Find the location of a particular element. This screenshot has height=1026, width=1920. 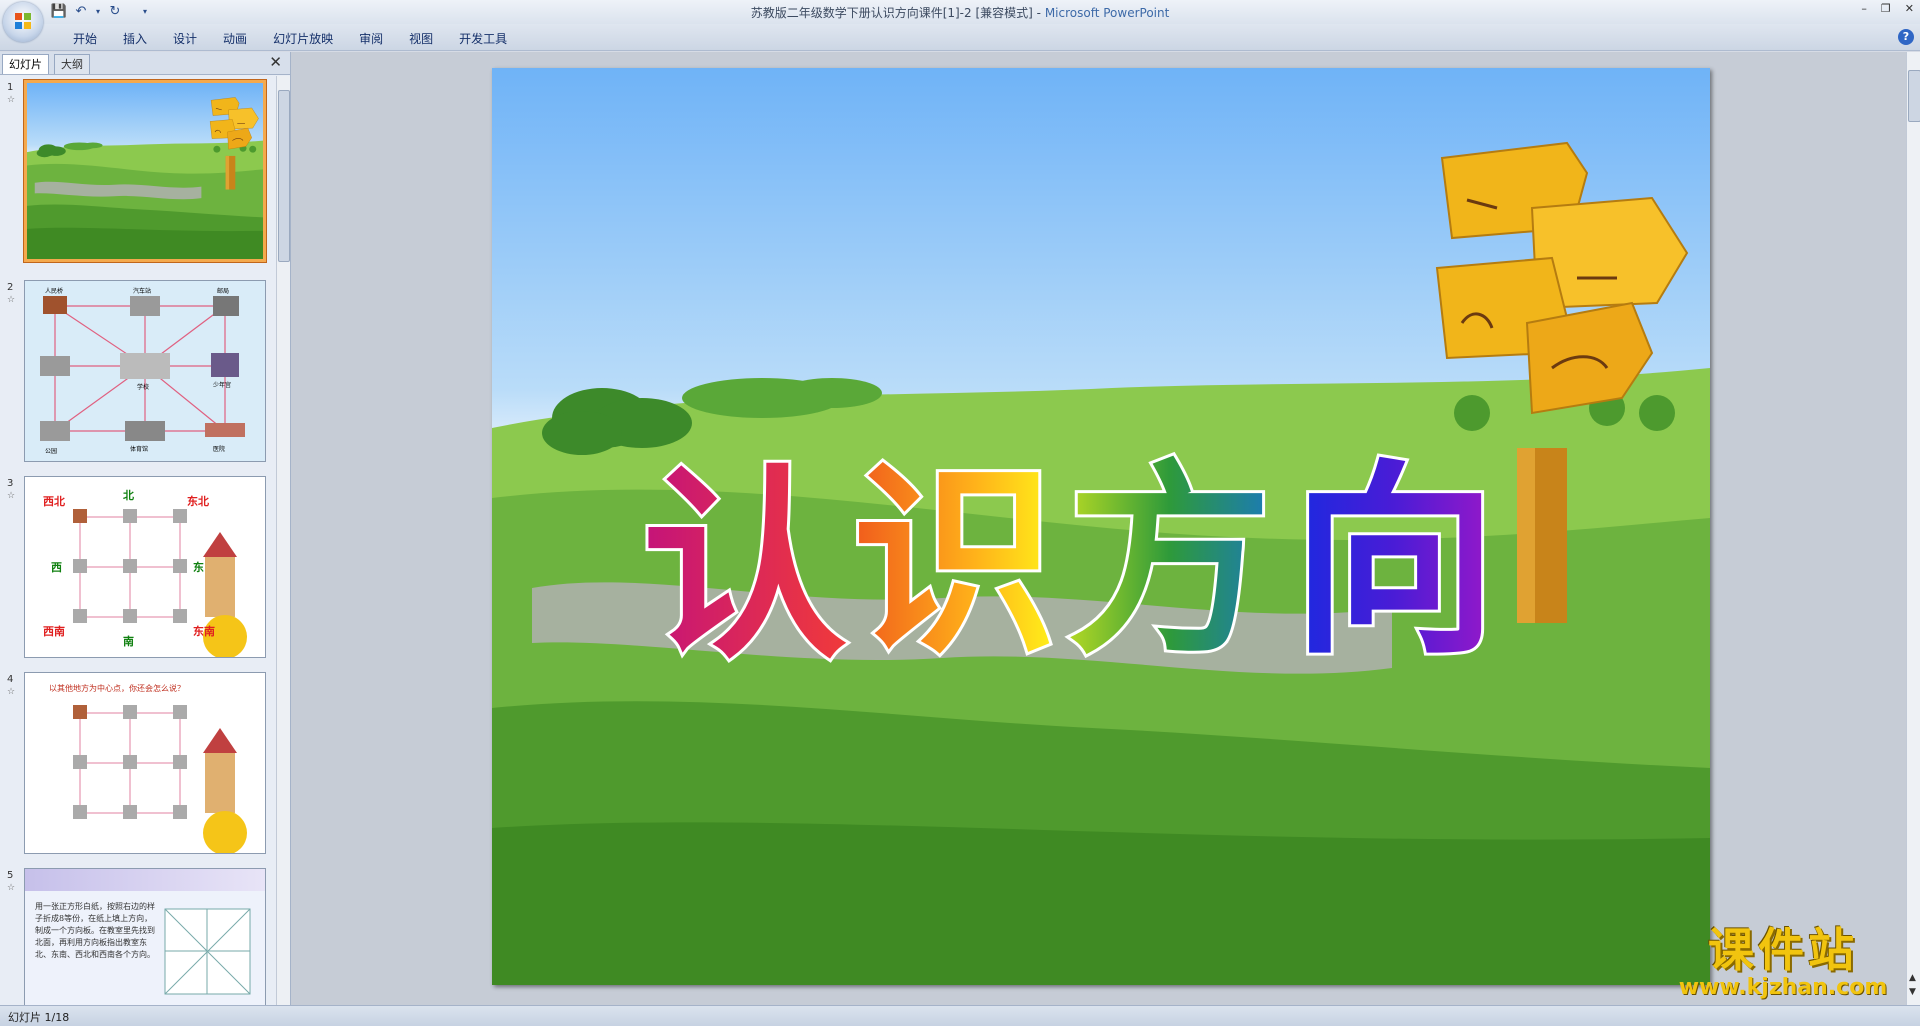

tab-home: 开始 is located at coordinates (85, 38).